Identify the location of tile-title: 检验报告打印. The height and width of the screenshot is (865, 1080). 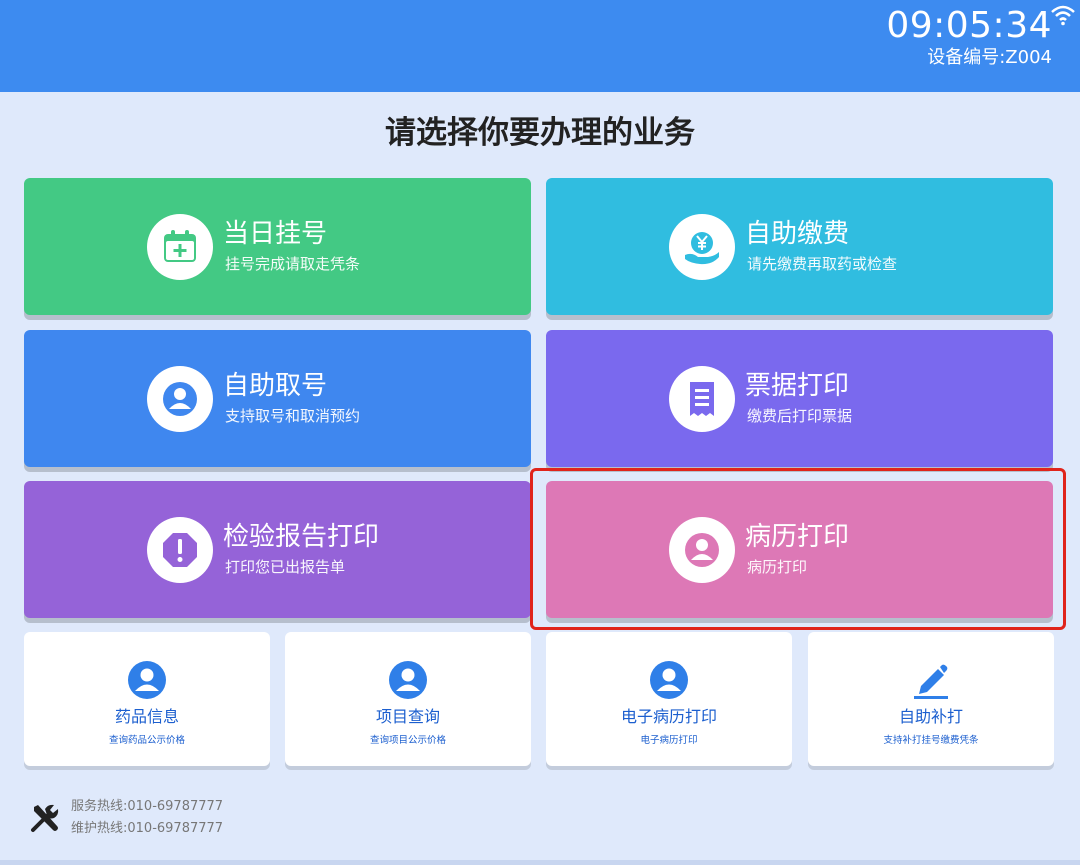
(301, 537).